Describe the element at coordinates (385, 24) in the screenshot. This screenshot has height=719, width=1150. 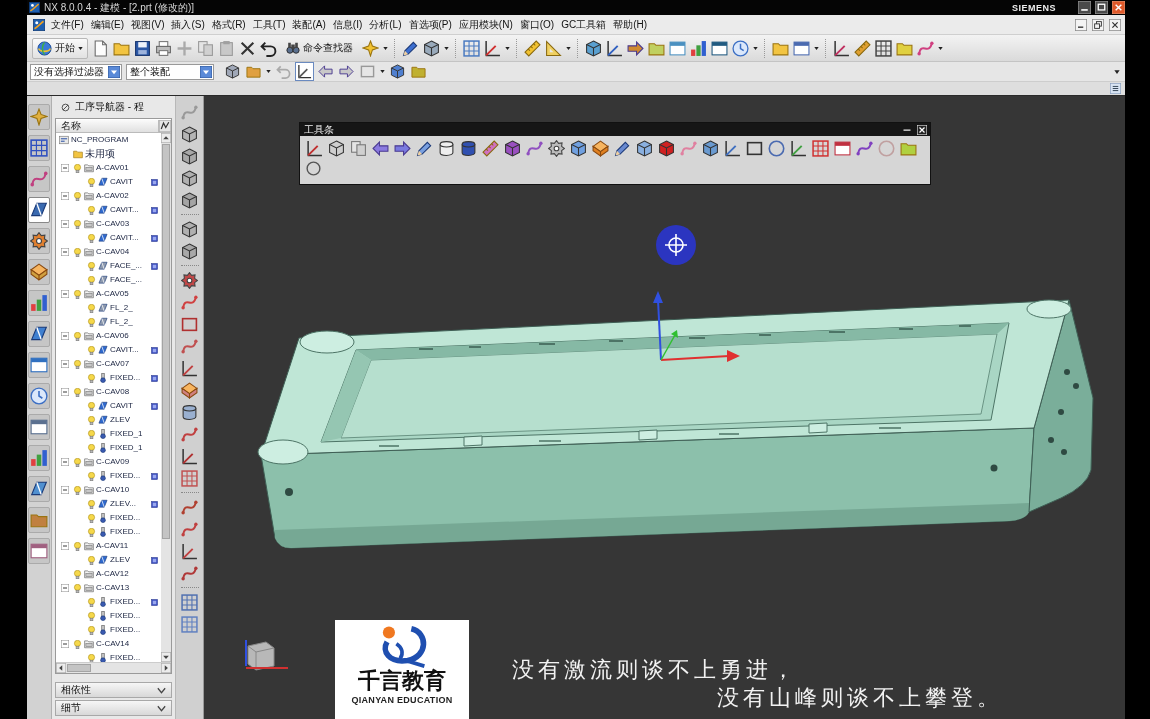
I see `menu-item: 分析(L)` at that location.